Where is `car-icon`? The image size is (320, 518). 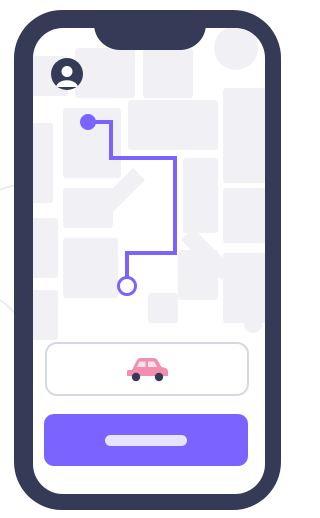
car-icon is located at coordinates (147, 370).